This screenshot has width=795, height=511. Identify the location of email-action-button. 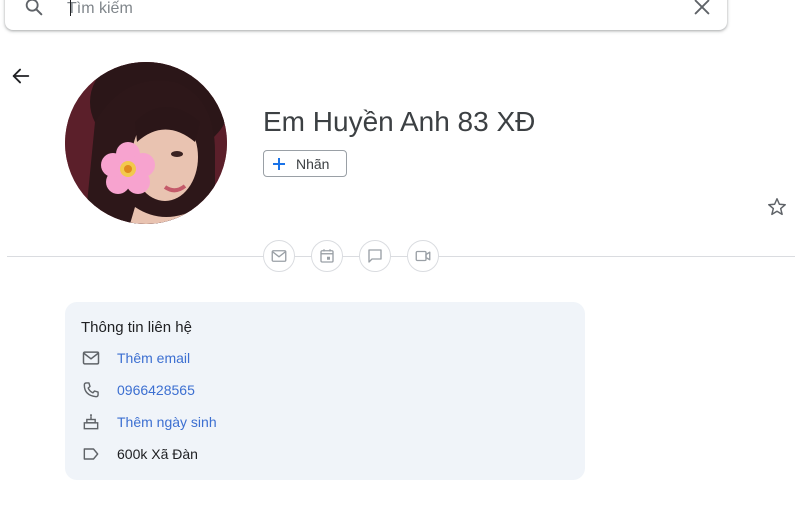
(279, 256).